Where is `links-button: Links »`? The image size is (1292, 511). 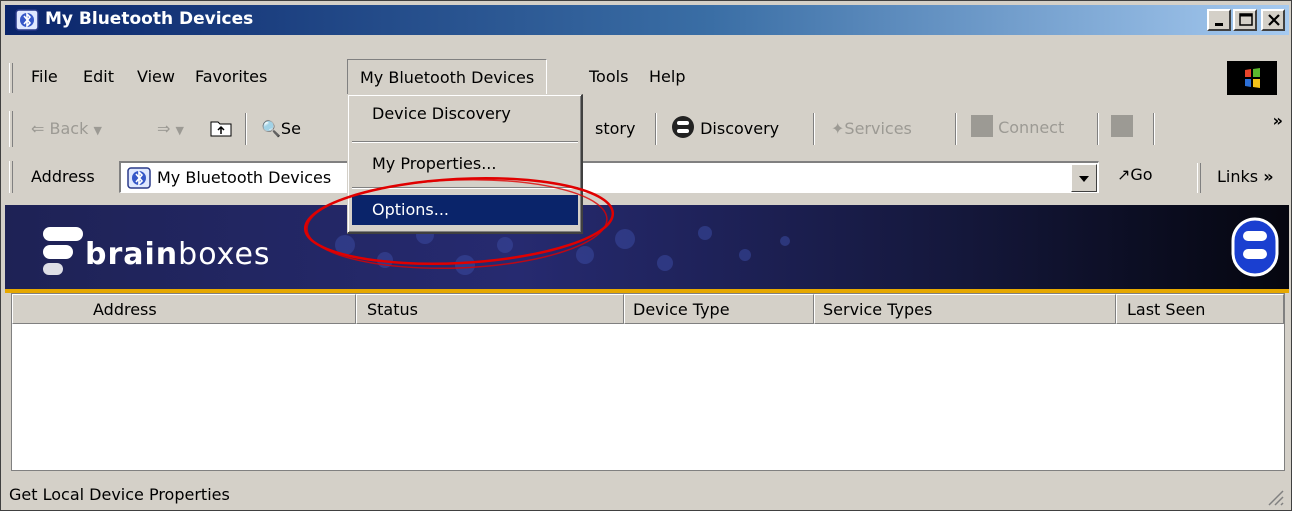 links-button: Links » is located at coordinates (1245, 176).